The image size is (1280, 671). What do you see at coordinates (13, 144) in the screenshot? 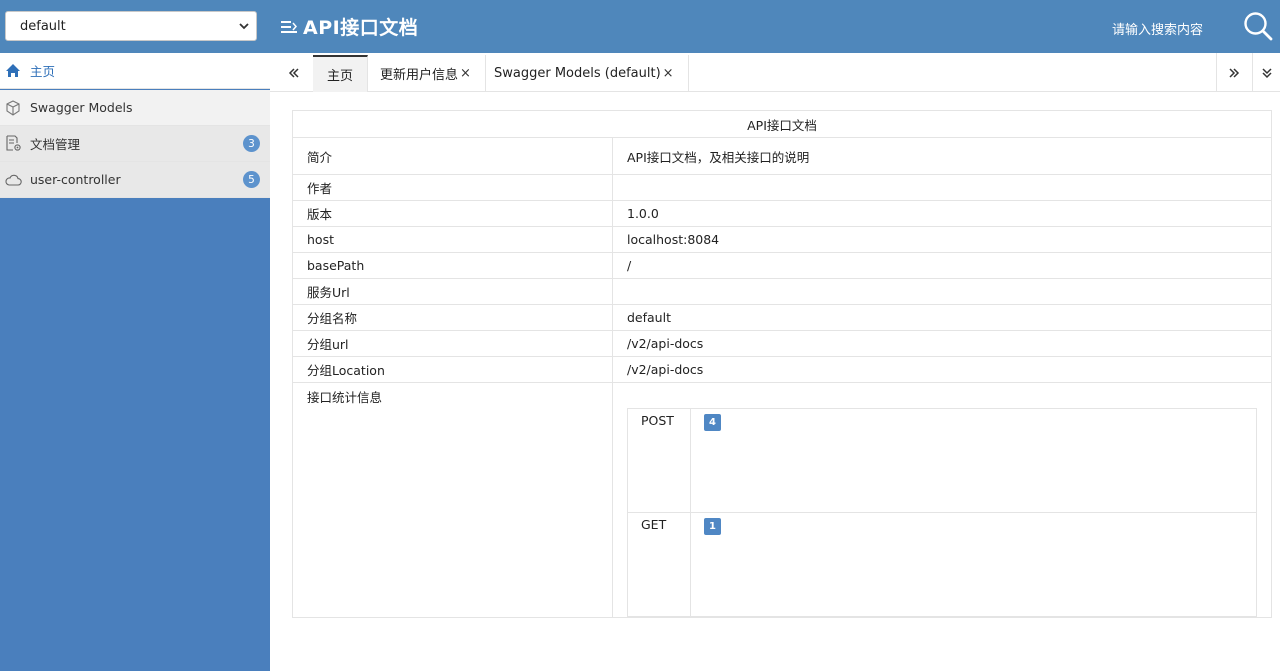
I see `document-settings-icon` at bounding box center [13, 144].